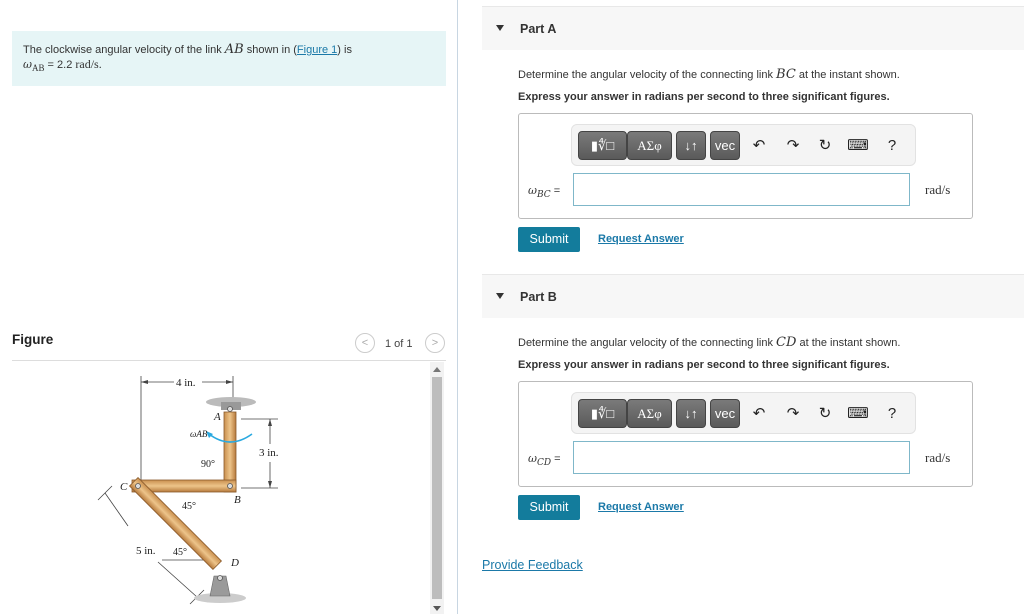 This screenshot has height=614, width=1024. I want to click on part-a-submit-button: Submit, so click(549, 239).